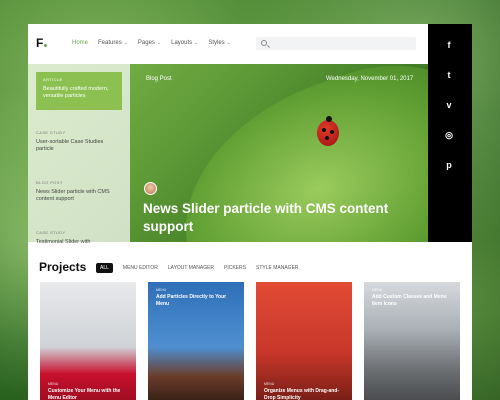 This screenshot has width=500, height=400. I want to click on filter-layout-manager: LAYOUT MANAGER, so click(191, 268).